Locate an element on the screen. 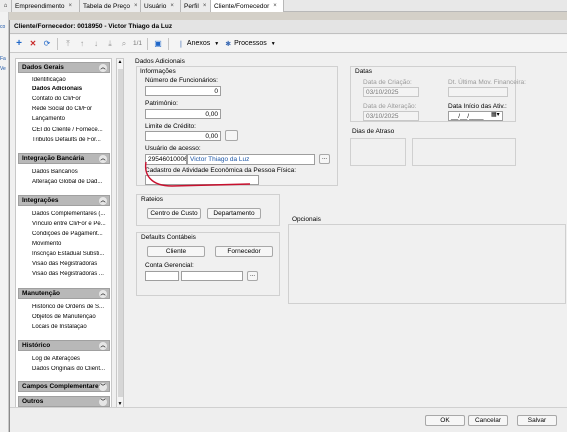 Image resolution: width=567 pixels, height=432 pixels. scrollbar-thumb is located at coordinates (120, 233).